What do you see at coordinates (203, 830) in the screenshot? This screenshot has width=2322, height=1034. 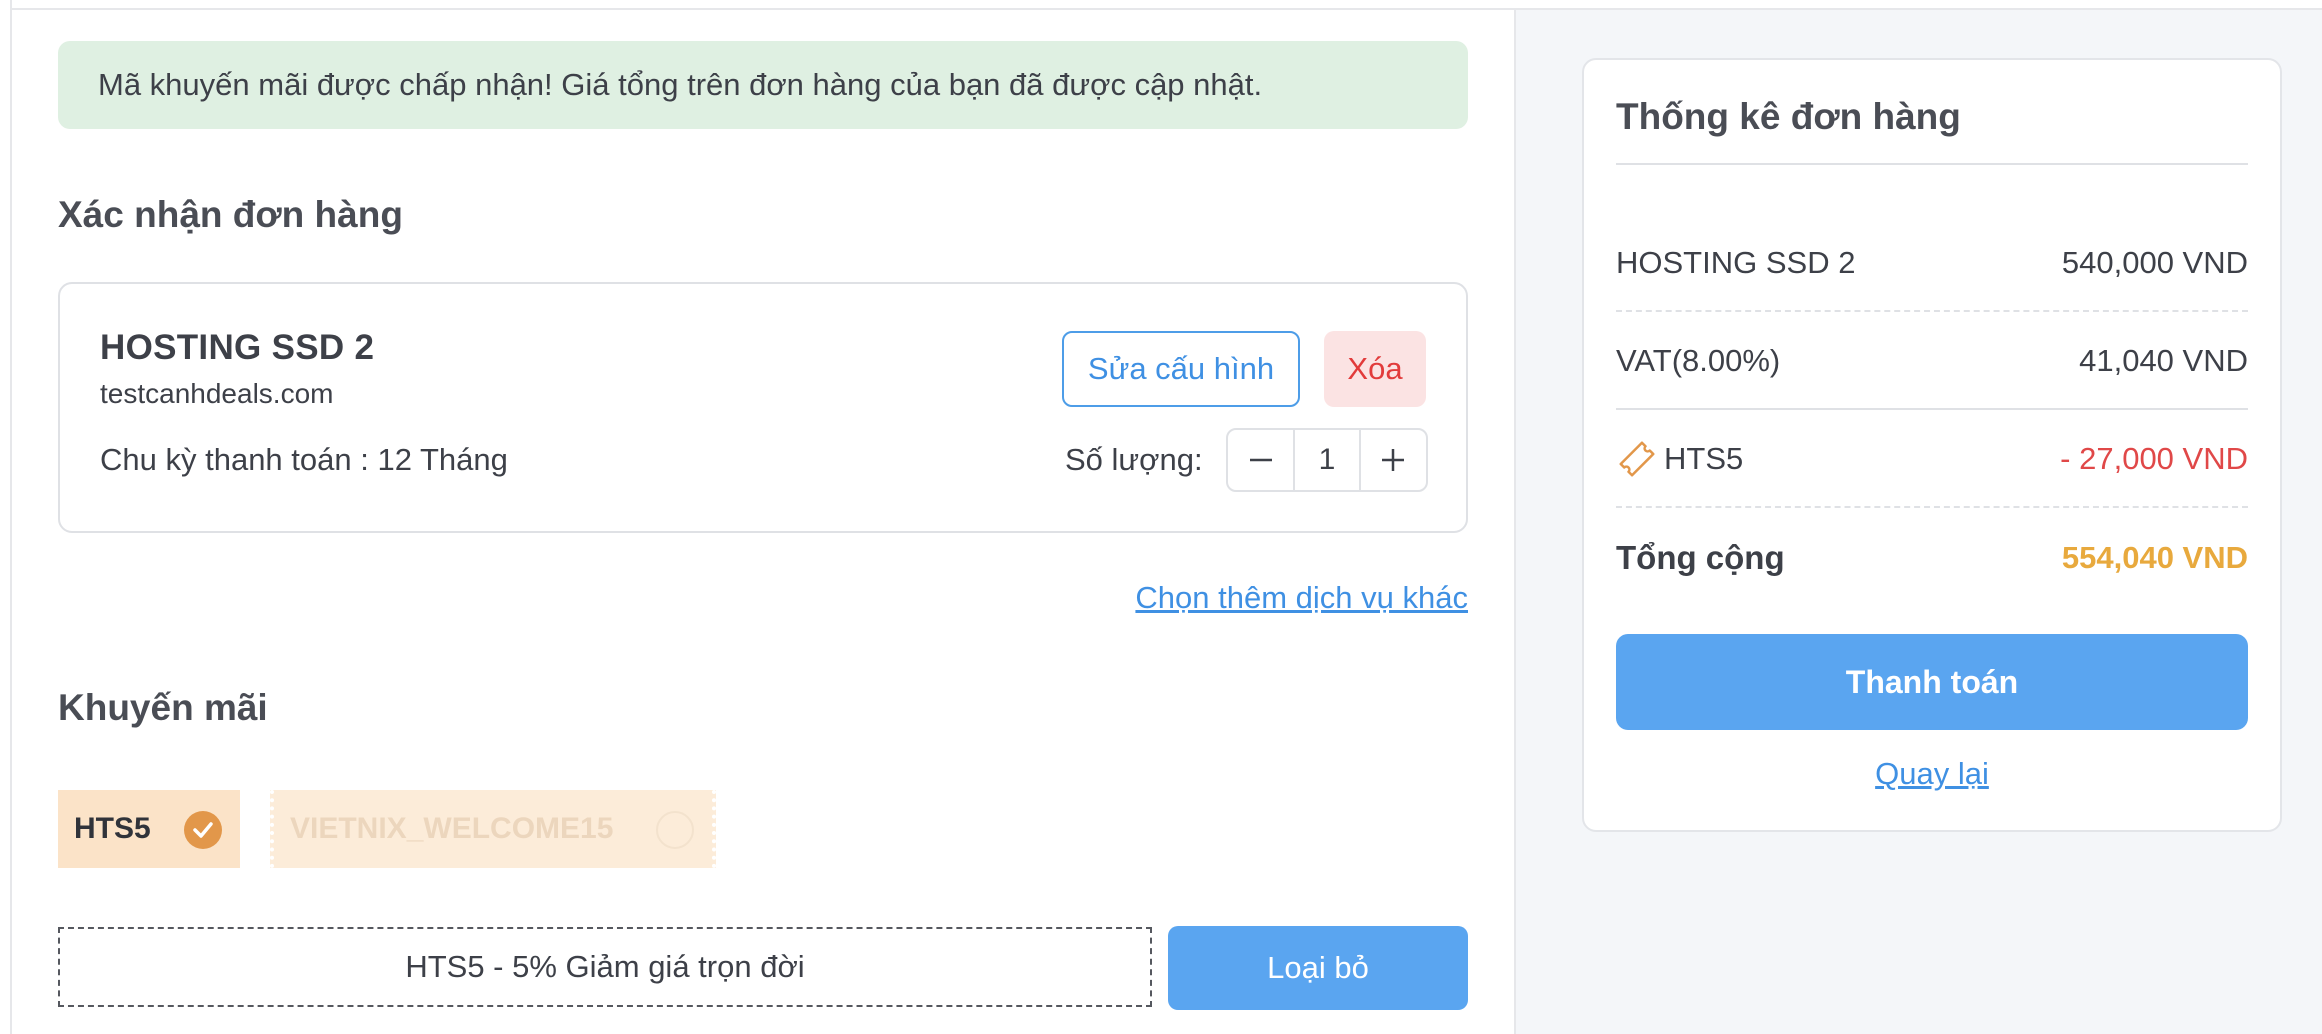 I see `check-icon` at bounding box center [203, 830].